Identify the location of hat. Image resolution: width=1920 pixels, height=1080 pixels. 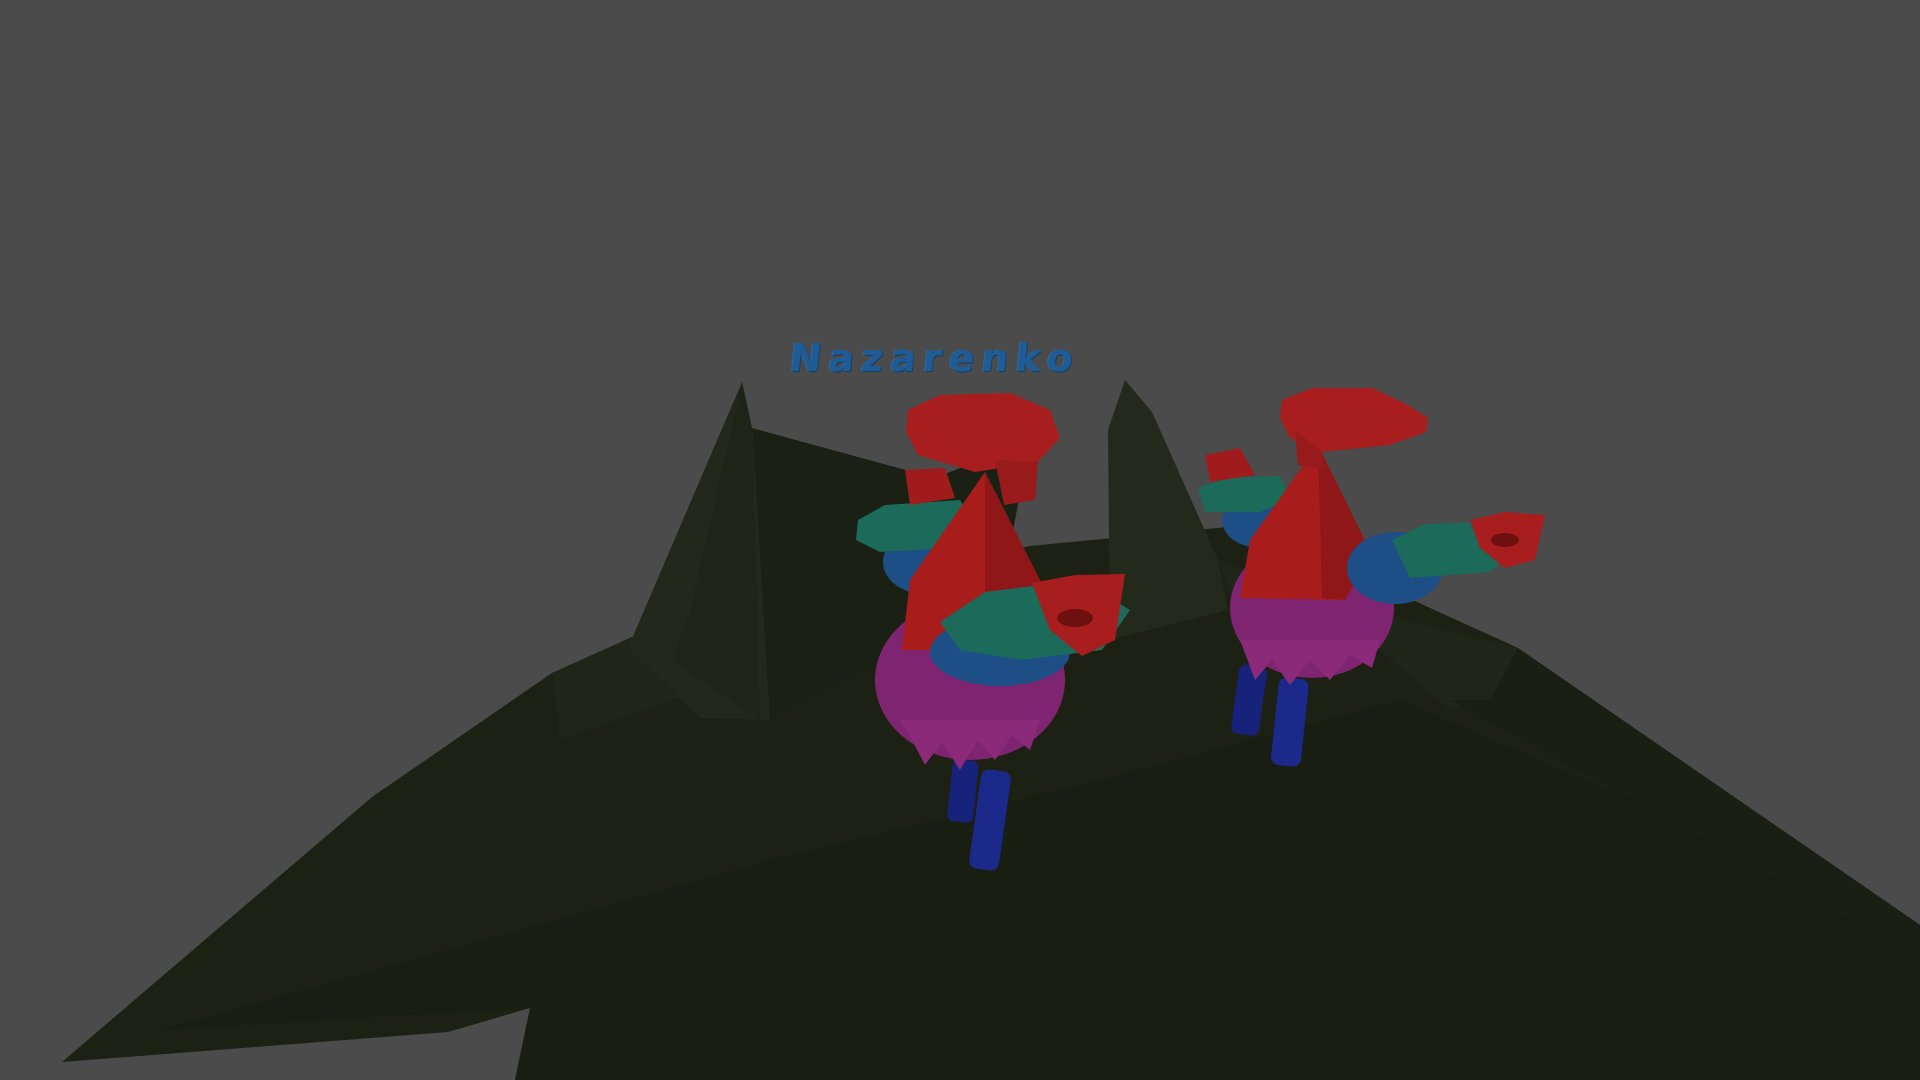
(983, 432).